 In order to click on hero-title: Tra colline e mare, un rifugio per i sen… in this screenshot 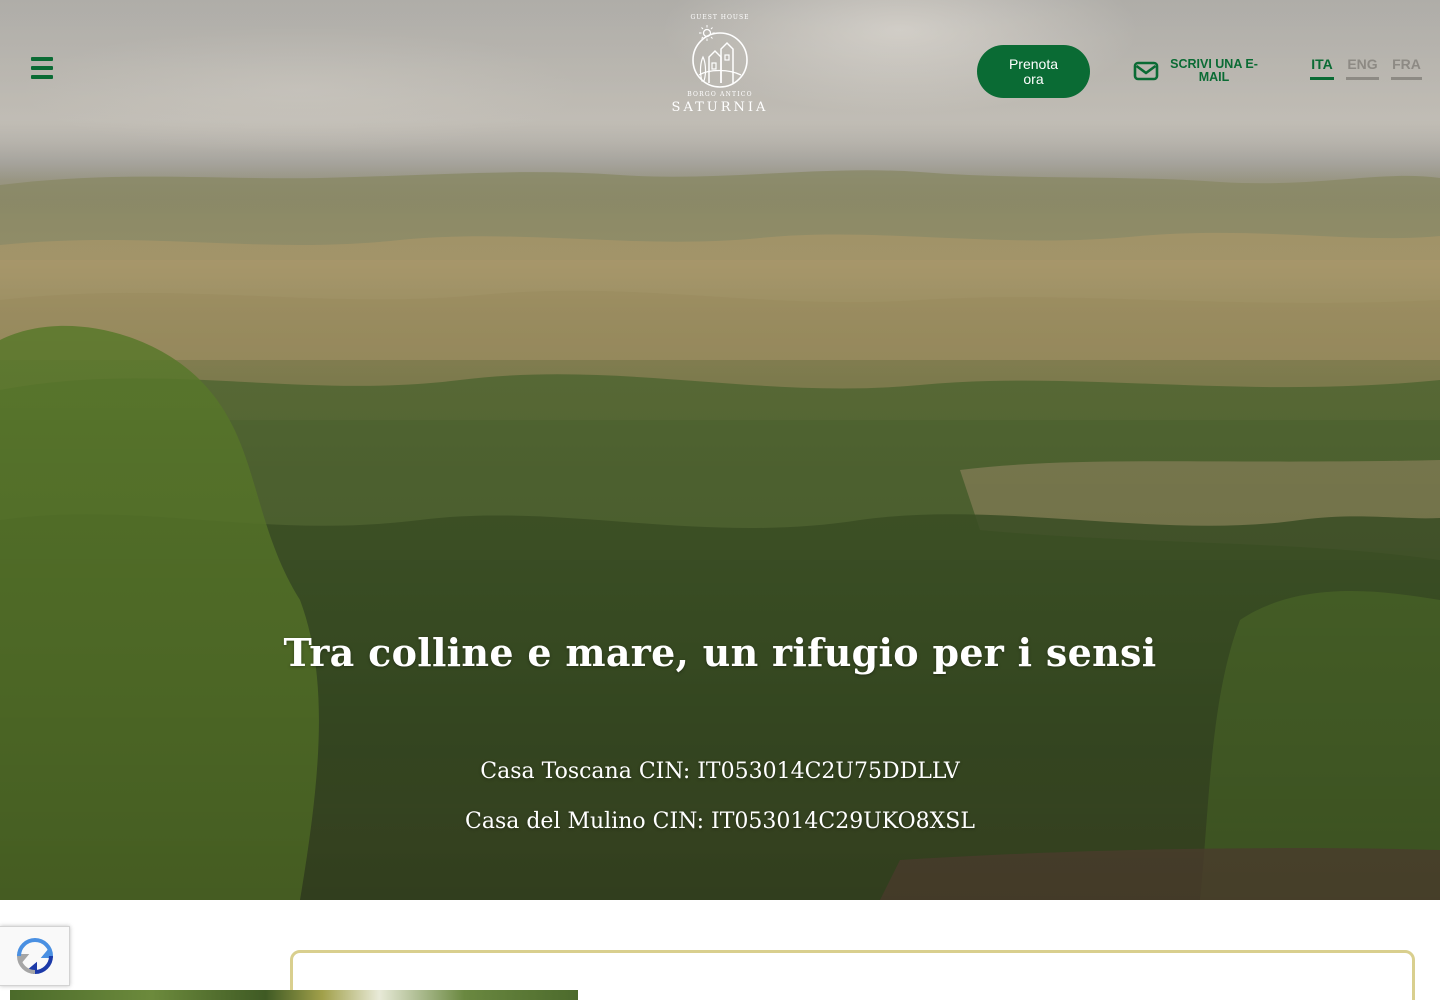, I will do `click(720, 652)`.